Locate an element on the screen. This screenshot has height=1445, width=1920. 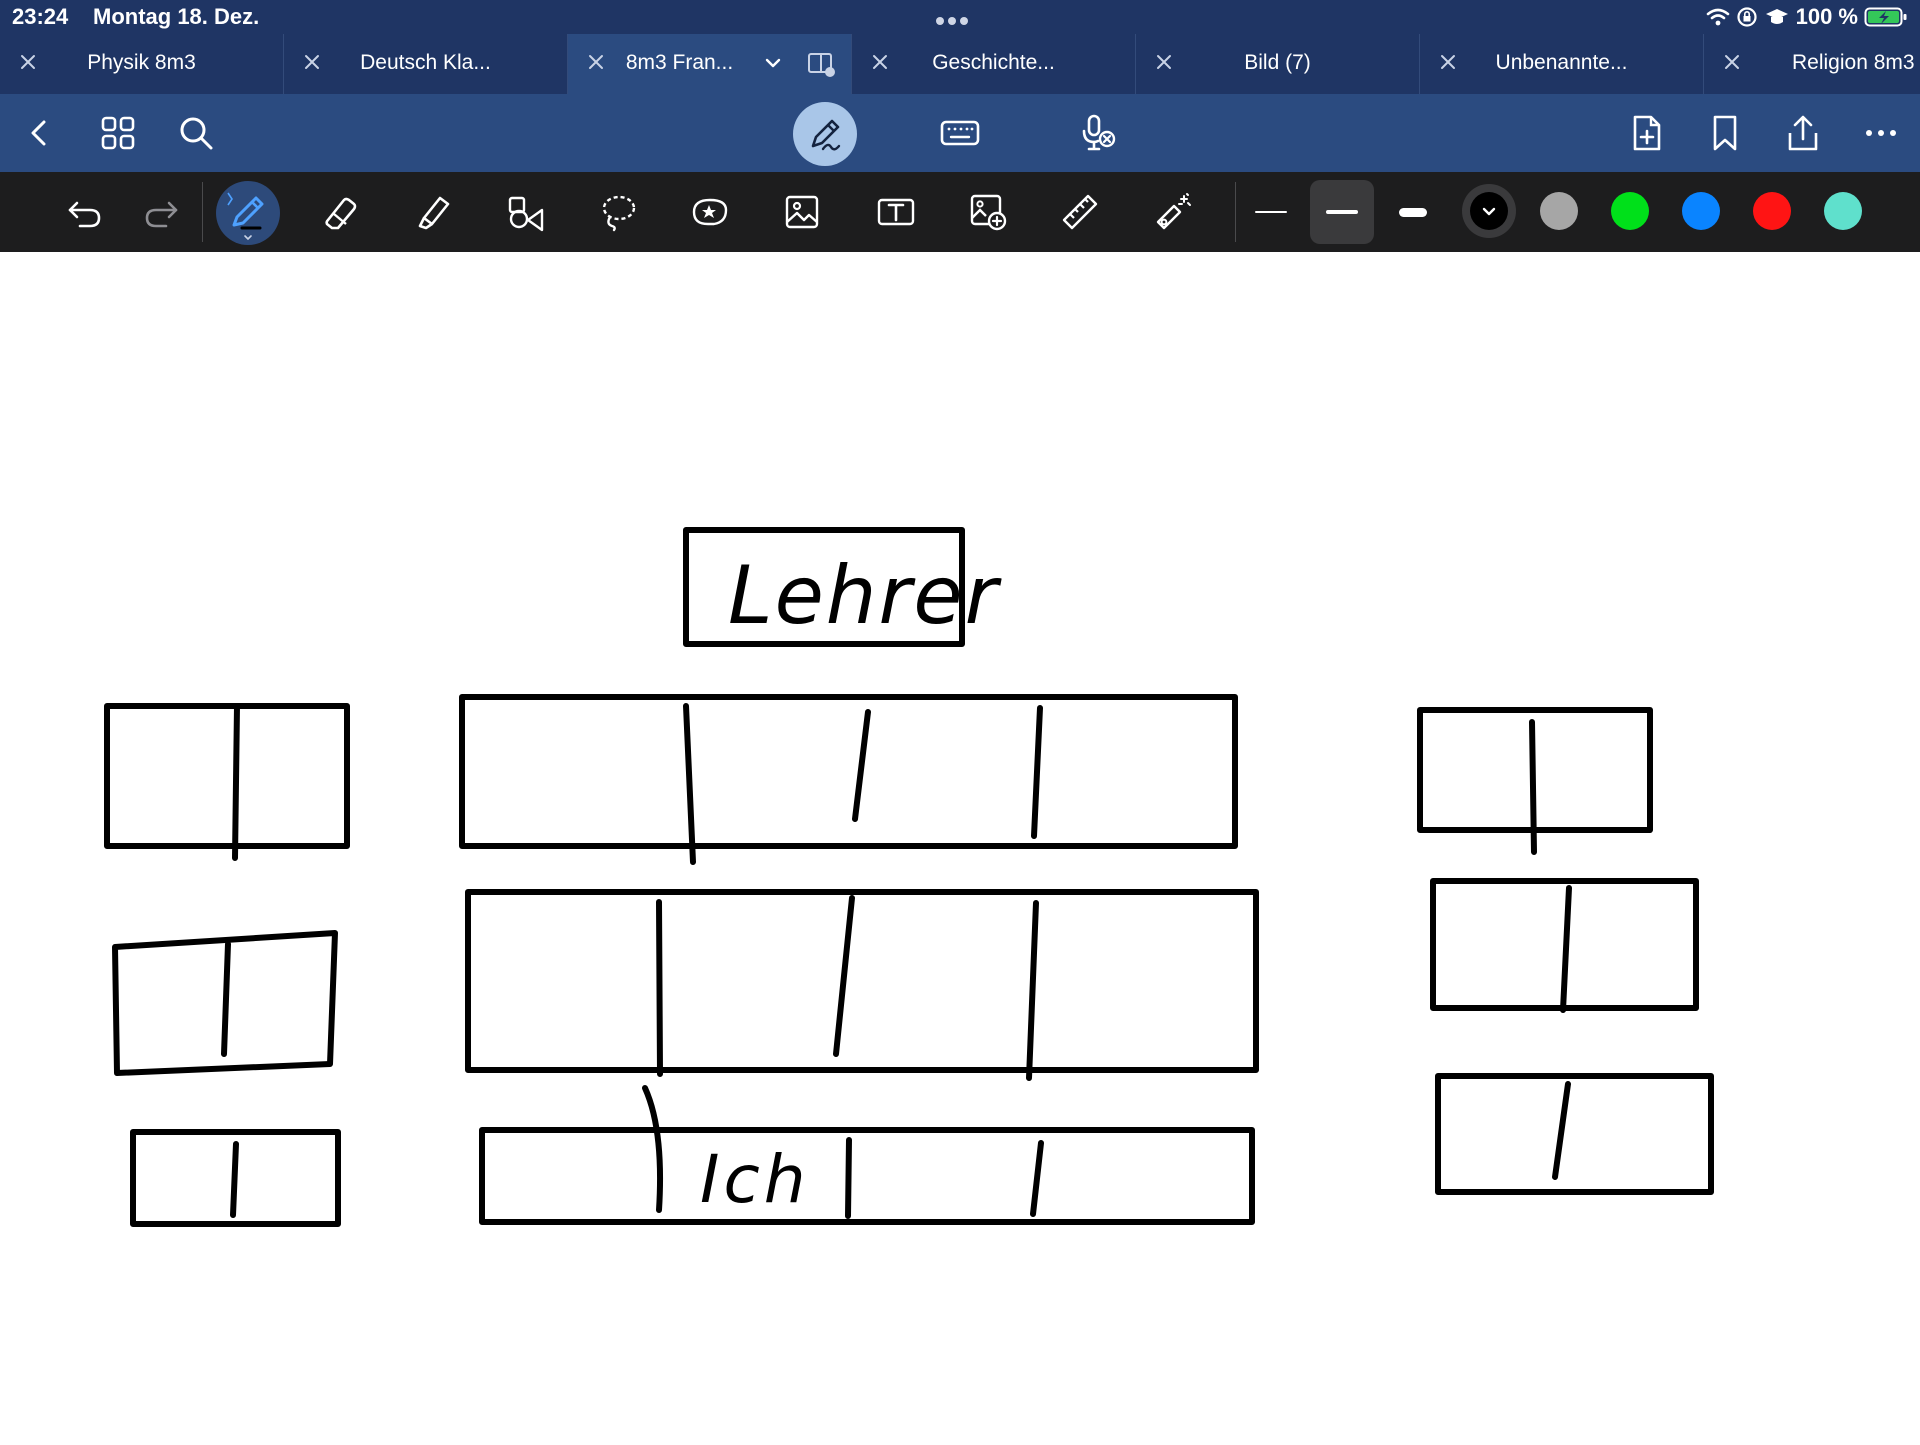
stroke-thick-button is located at coordinates (1413, 212).